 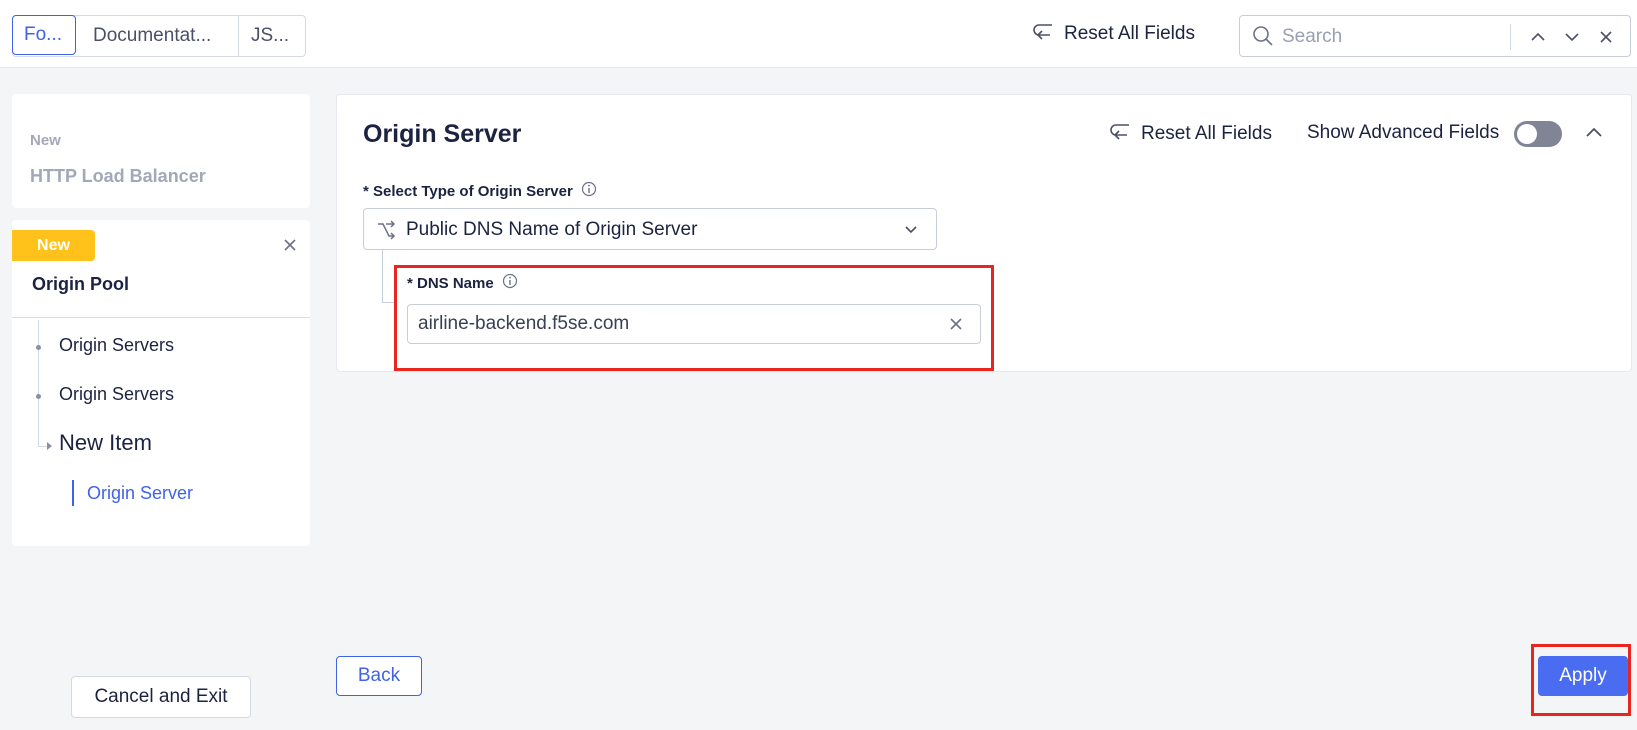 I want to click on origin-server-type-label: * Select Type of Origin Server, so click(x=480, y=191).